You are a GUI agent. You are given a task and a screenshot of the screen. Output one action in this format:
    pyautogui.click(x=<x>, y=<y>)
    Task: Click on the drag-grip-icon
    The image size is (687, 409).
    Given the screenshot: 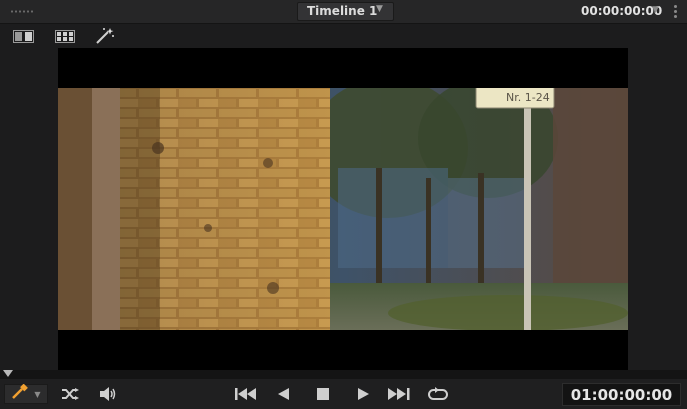 What is the action you would take?
    pyautogui.click(x=22, y=11)
    